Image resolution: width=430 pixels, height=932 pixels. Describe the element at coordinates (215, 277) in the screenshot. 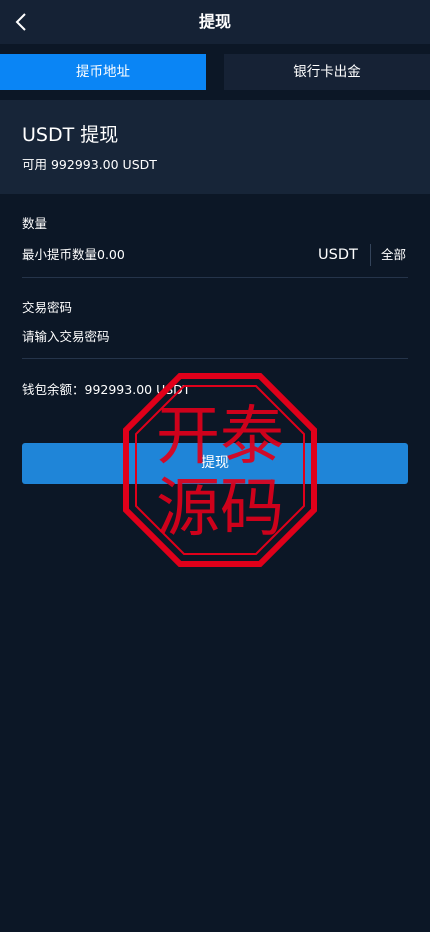

I see `amount-divider` at that location.